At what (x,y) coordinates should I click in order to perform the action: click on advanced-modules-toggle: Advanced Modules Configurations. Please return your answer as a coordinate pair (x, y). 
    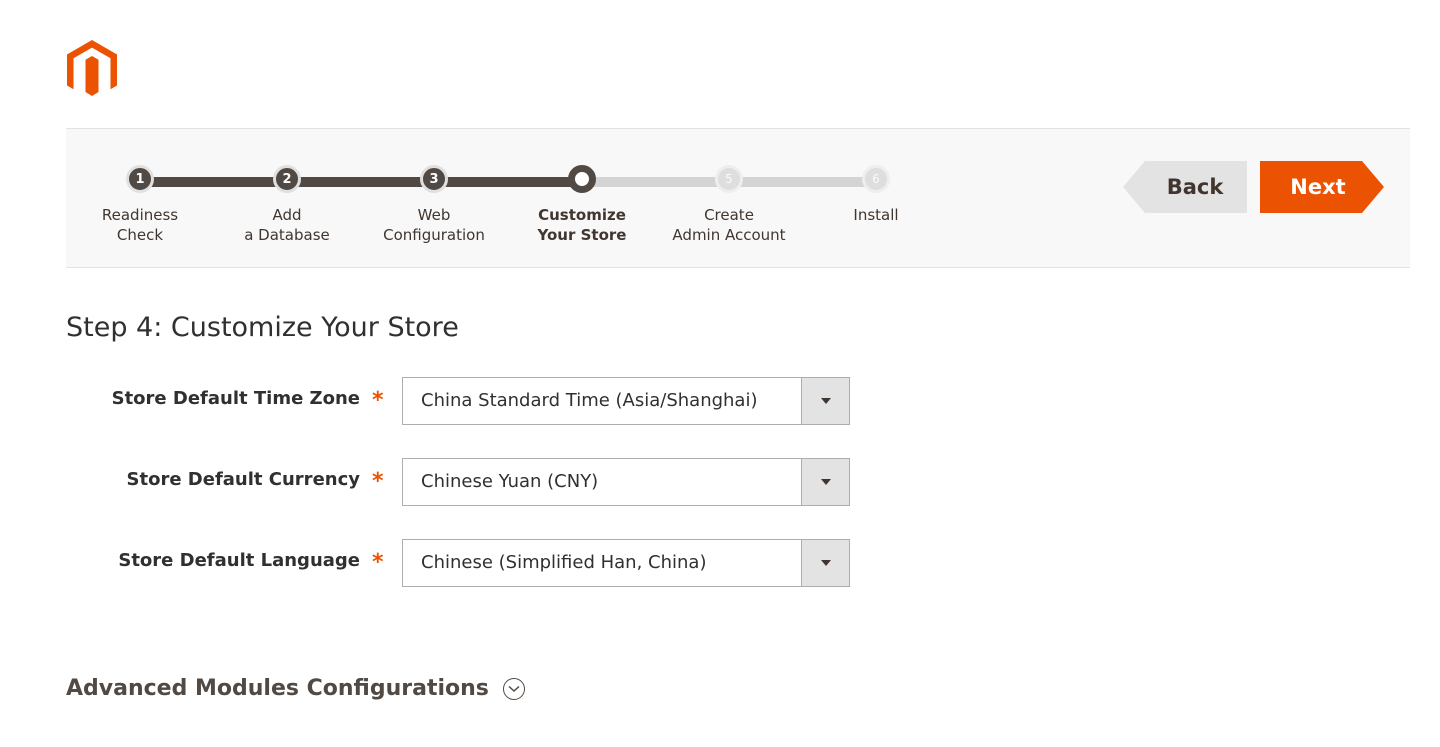
    Looking at the image, I should click on (295, 688).